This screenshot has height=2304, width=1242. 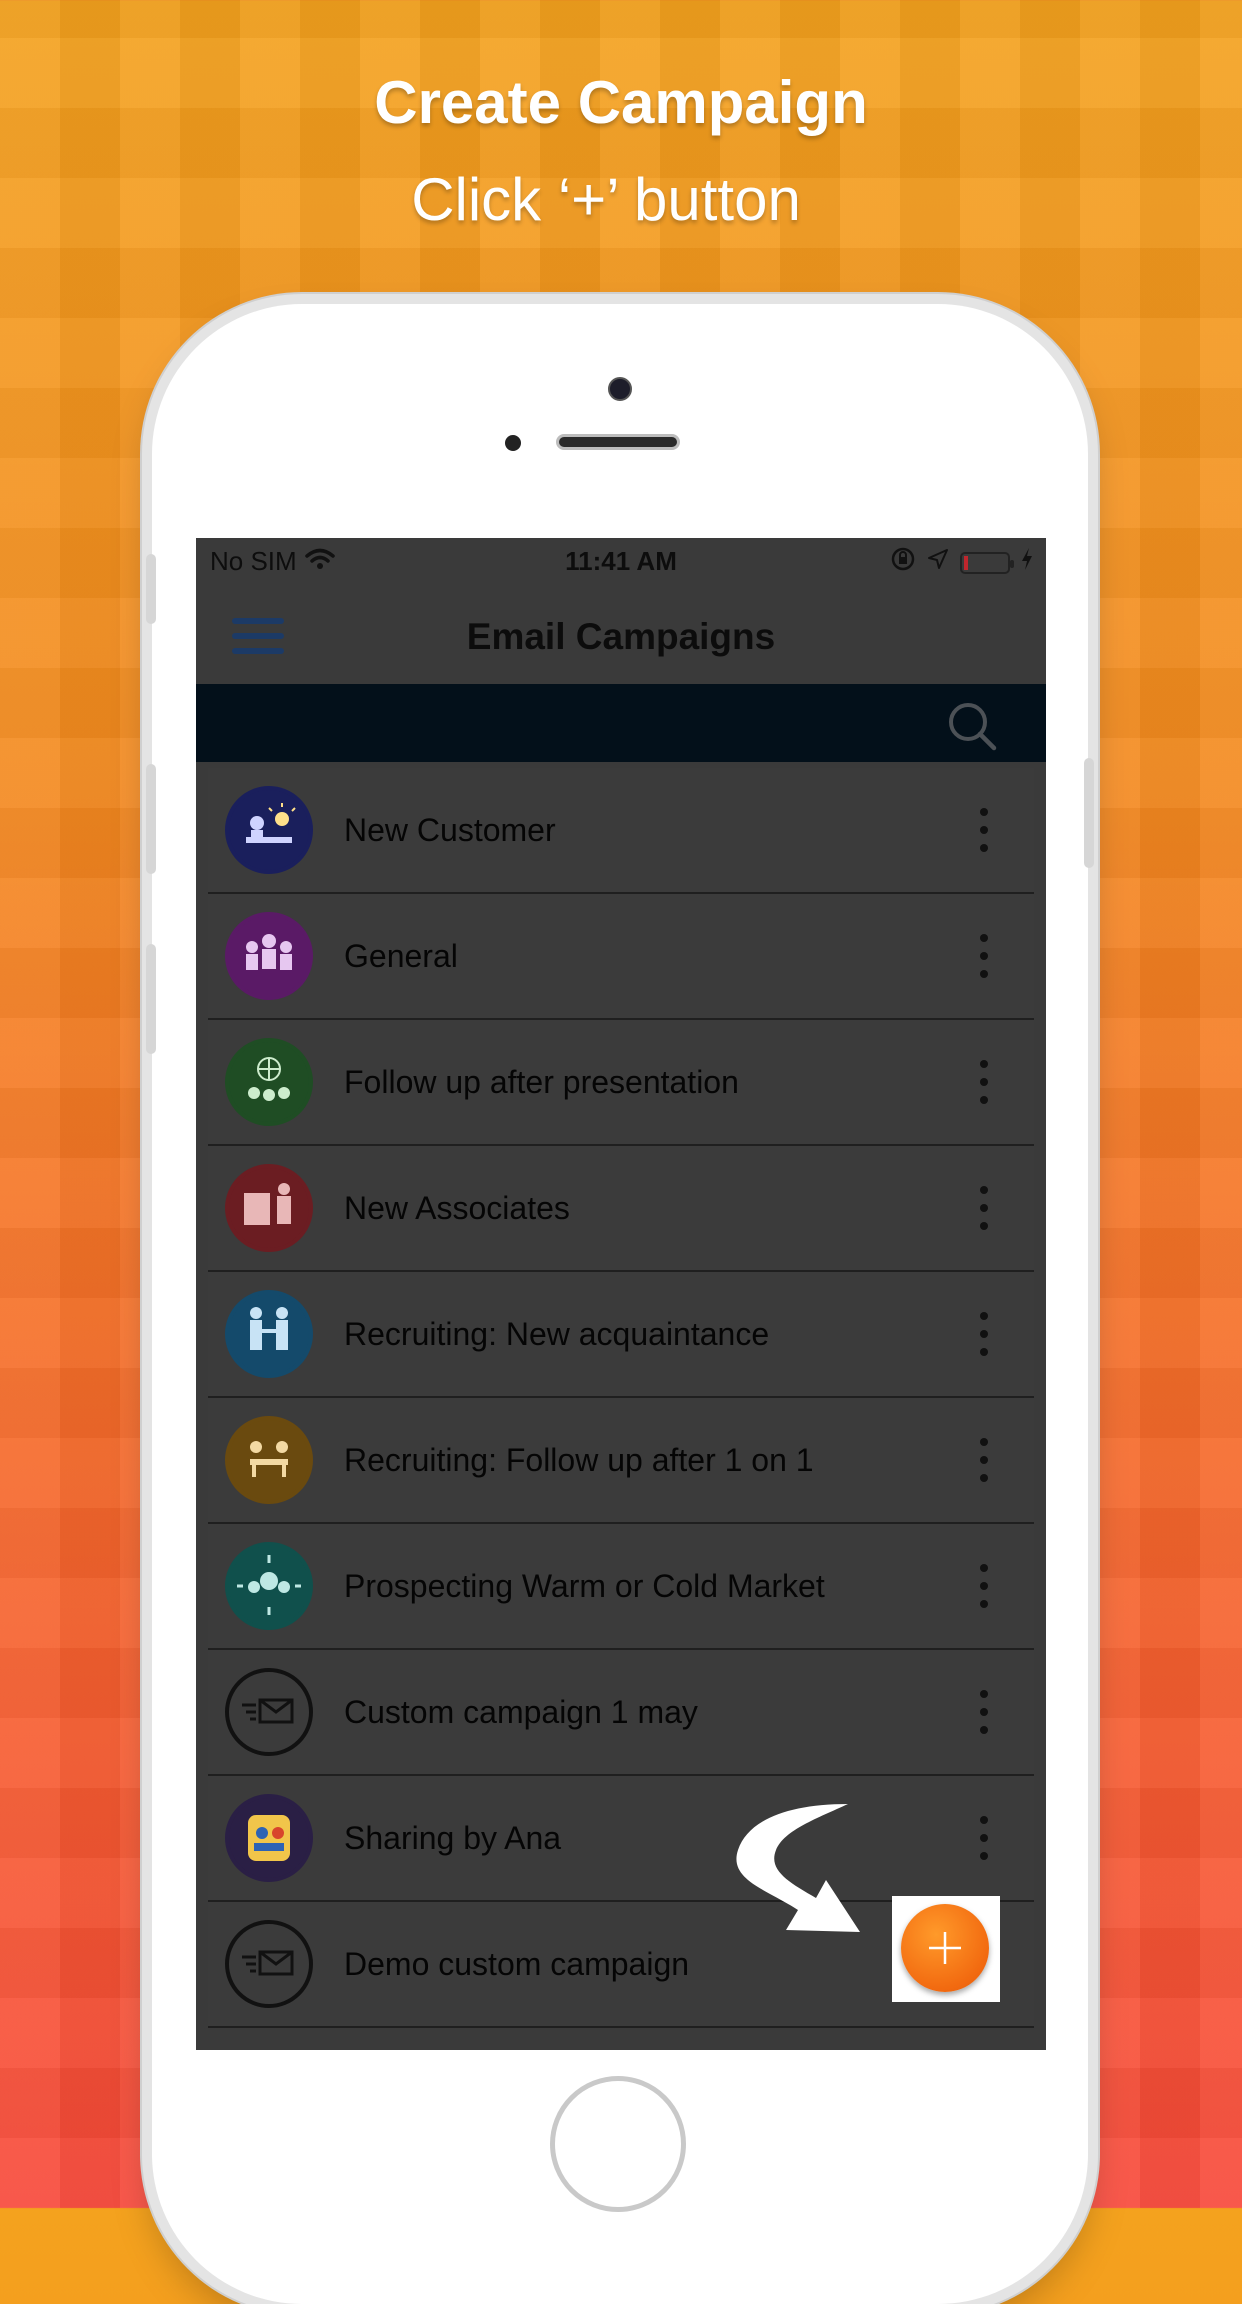 I want to click on campaign-row: Sharing by Ana, so click(x=621, y=1839).